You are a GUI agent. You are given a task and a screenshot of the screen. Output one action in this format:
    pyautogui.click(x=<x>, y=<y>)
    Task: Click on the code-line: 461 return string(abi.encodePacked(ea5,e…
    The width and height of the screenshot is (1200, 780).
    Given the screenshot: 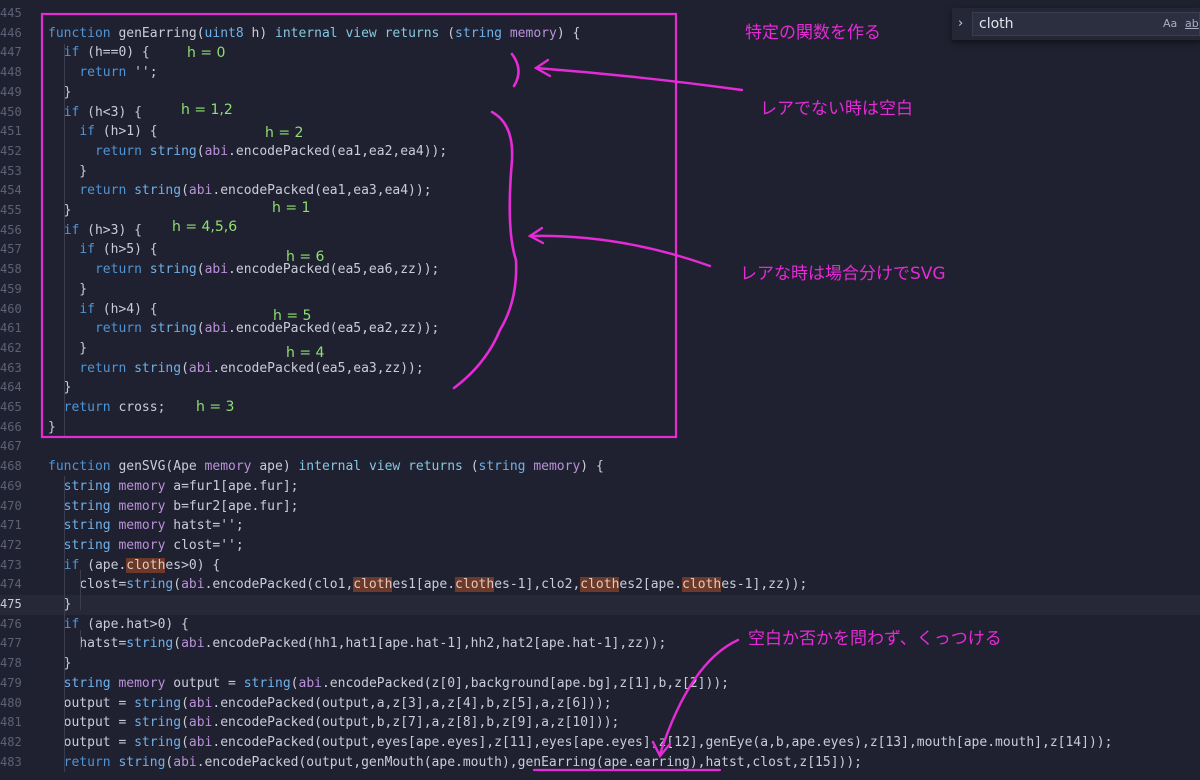 What is the action you would take?
    pyautogui.click(x=600, y=329)
    